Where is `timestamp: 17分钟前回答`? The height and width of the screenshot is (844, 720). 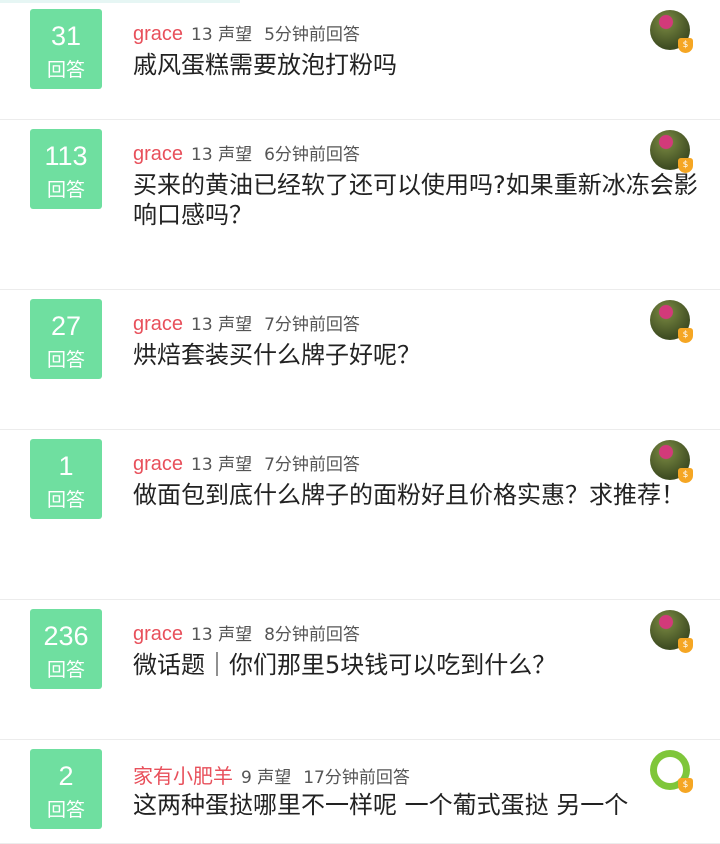
timestamp: 17分钟前回答 is located at coordinates (356, 778).